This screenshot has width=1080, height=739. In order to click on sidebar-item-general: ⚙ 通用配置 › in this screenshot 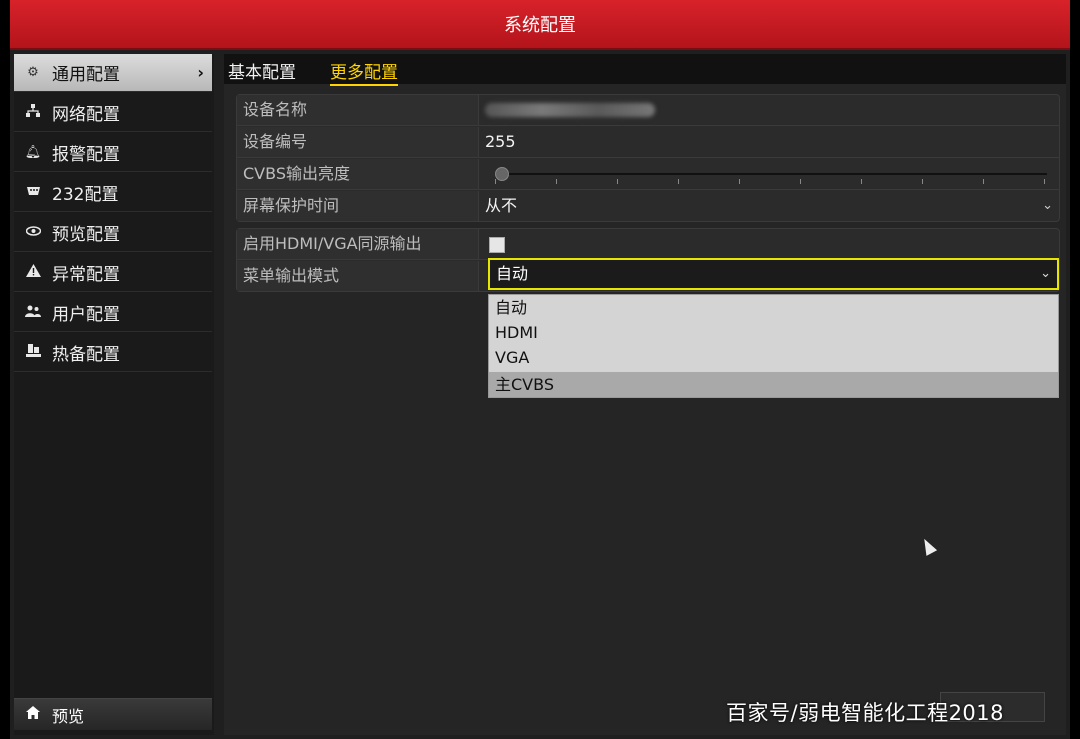, I will do `click(113, 73)`.